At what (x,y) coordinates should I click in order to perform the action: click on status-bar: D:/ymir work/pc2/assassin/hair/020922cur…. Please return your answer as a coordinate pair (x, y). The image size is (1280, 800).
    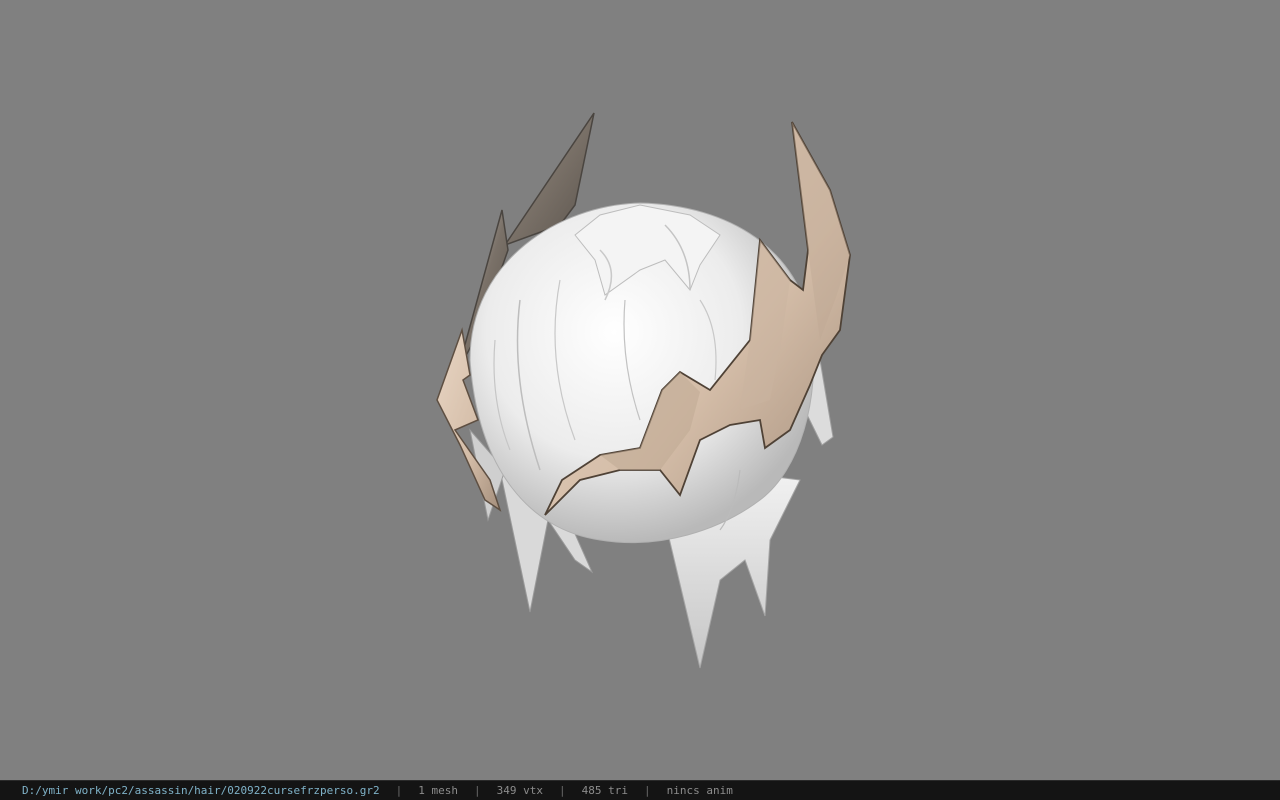
    Looking at the image, I should click on (640, 790).